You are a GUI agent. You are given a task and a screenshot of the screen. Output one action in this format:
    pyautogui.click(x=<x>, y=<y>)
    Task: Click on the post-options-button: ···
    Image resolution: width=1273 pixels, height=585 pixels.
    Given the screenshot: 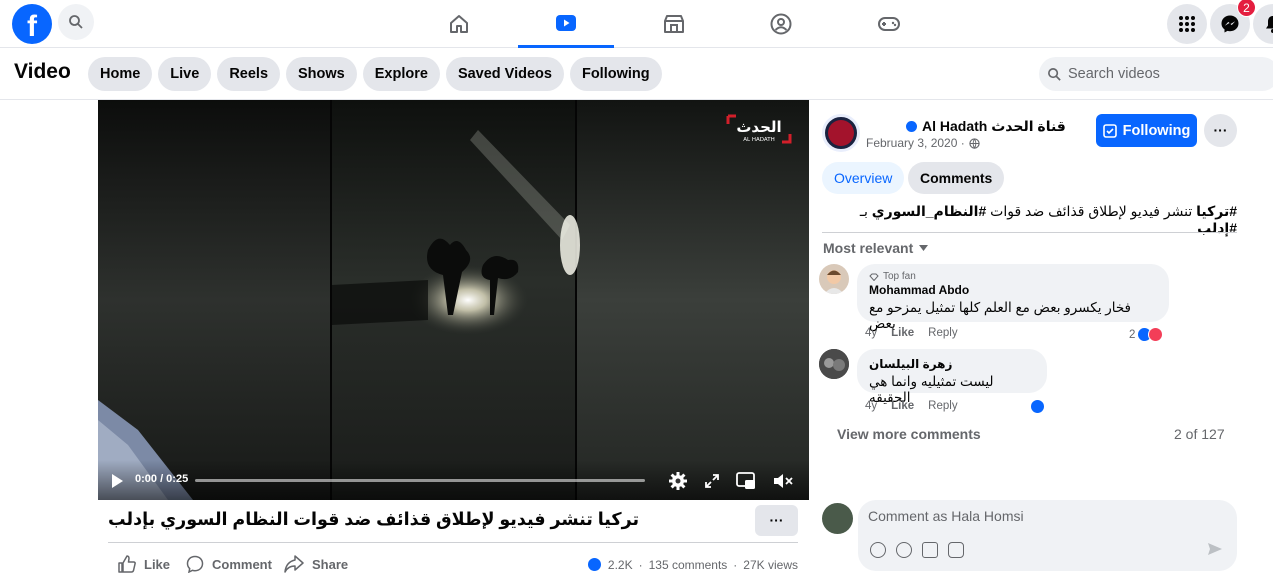 What is the action you would take?
    pyautogui.click(x=1220, y=130)
    